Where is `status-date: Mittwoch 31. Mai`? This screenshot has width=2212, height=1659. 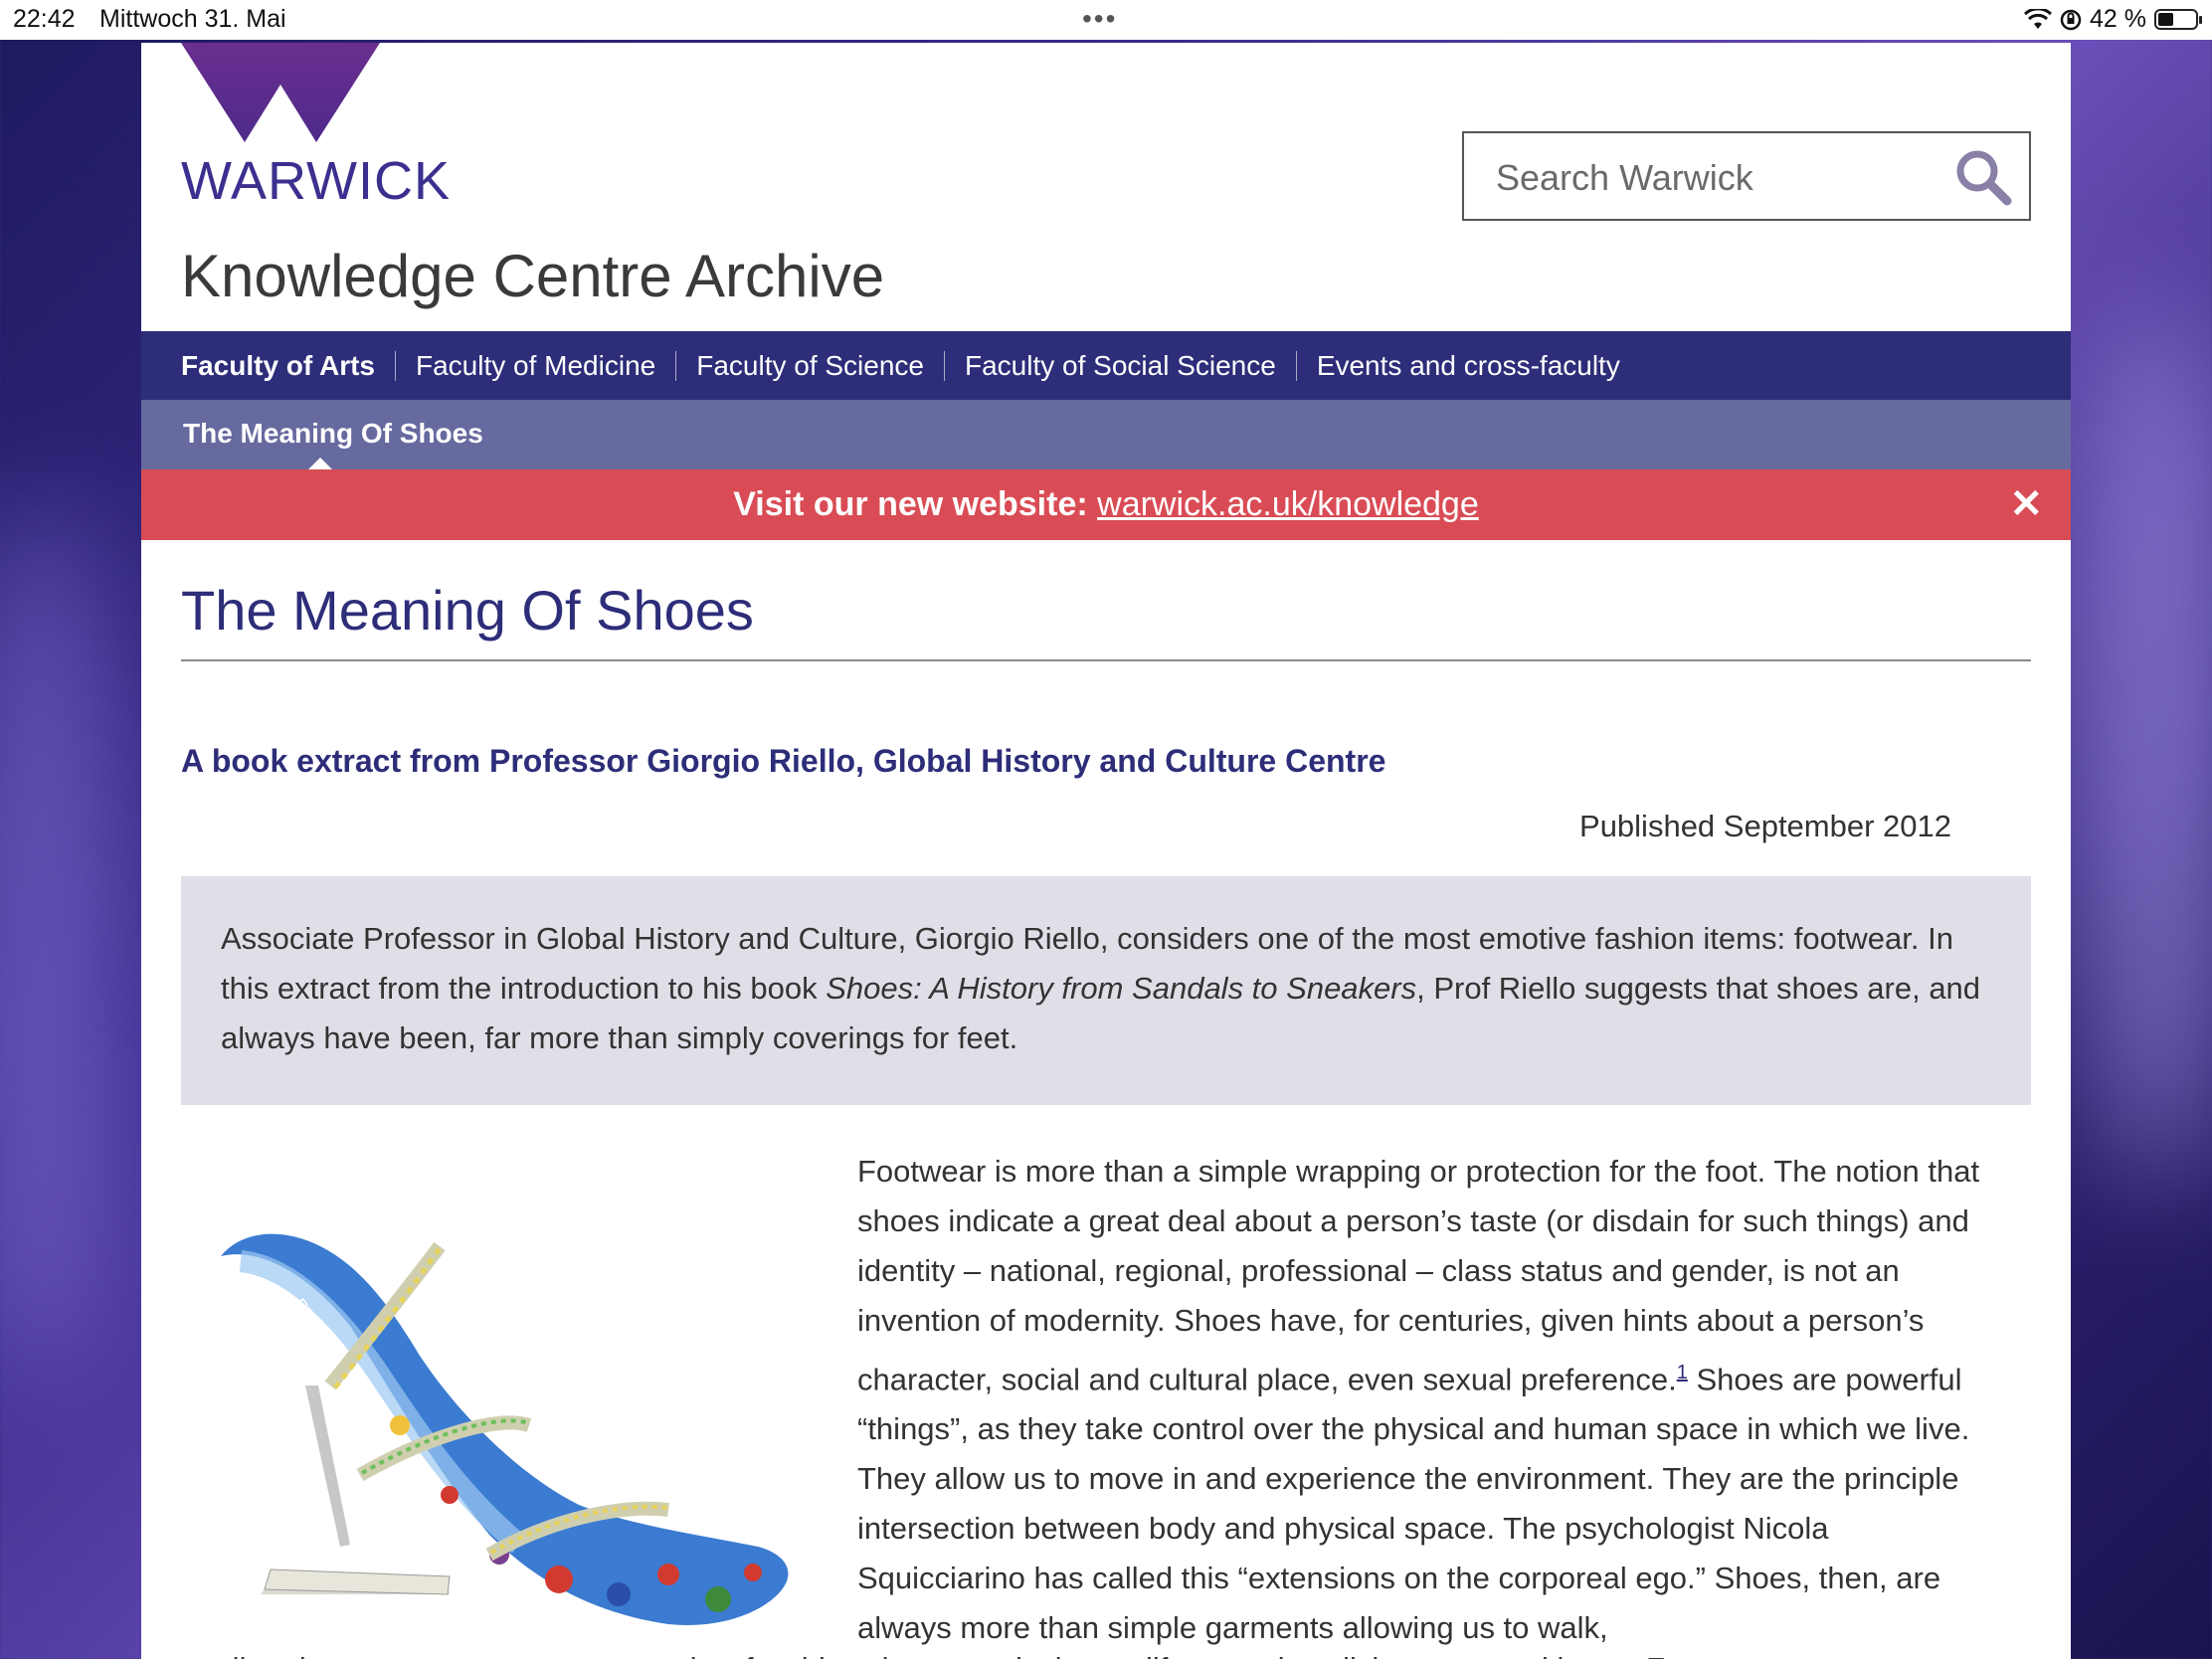
status-date: Mittwoch 31. Mai is located at coordinates (192, 19).